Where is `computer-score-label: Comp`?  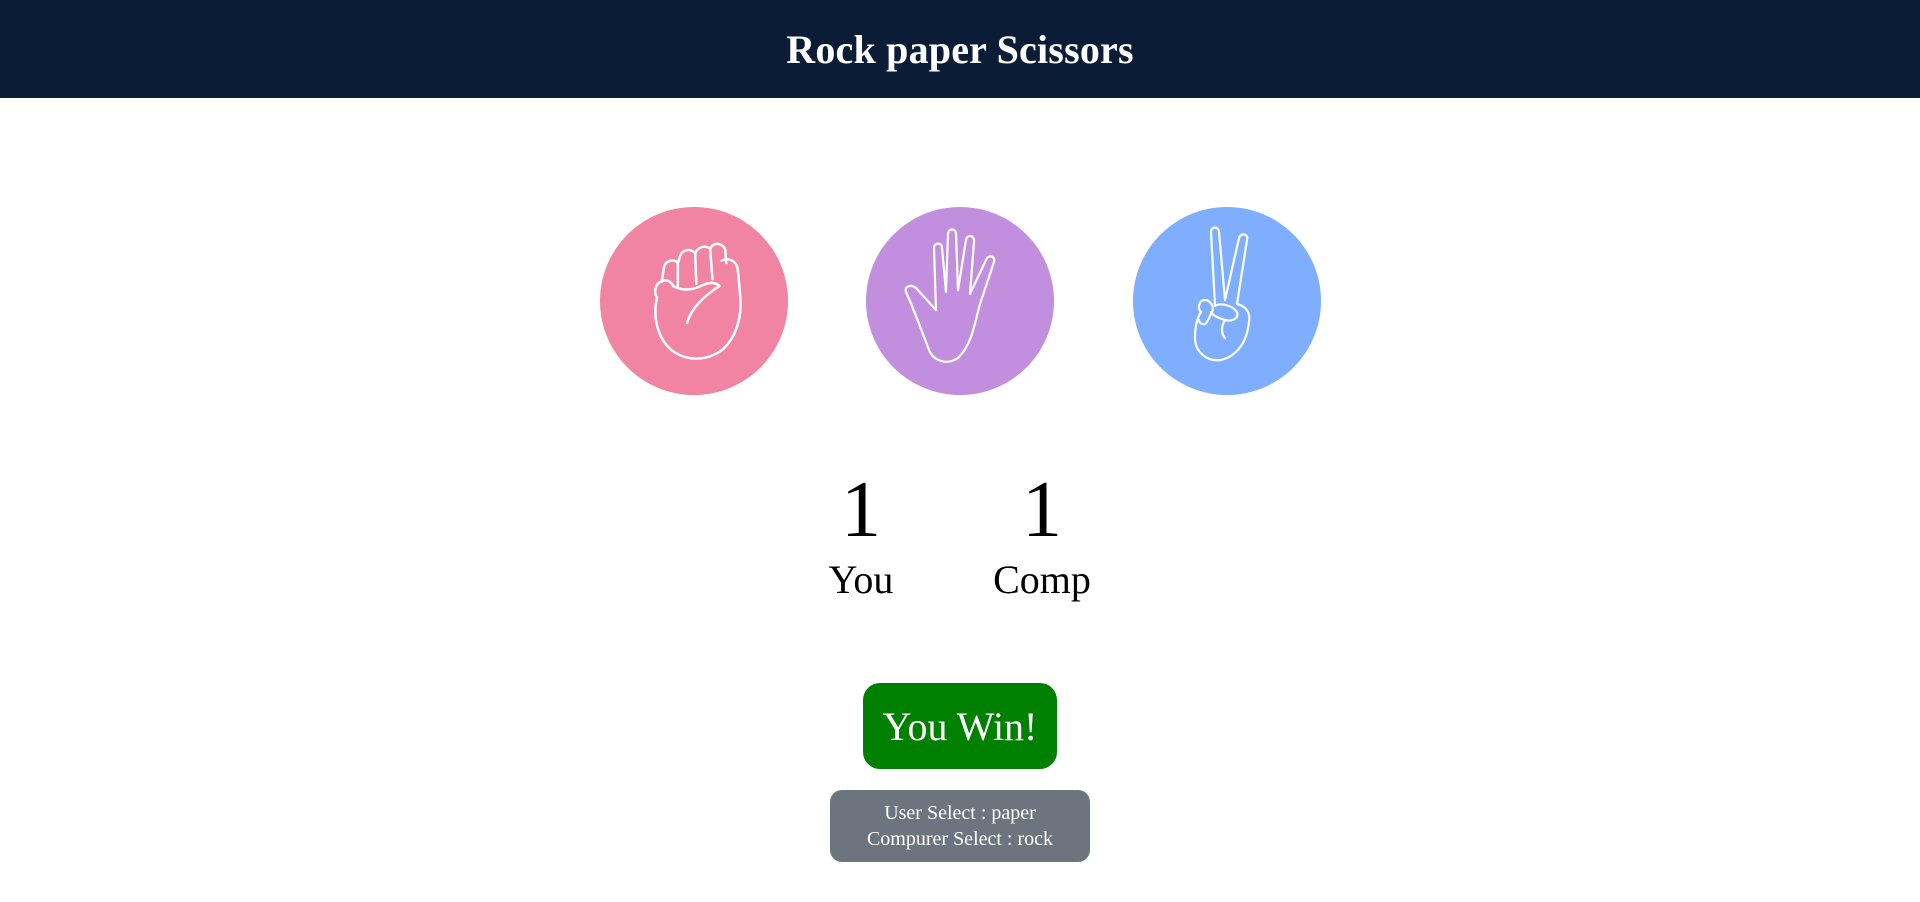
computer-score-label: Comp is located at coordinates (1042, 579).